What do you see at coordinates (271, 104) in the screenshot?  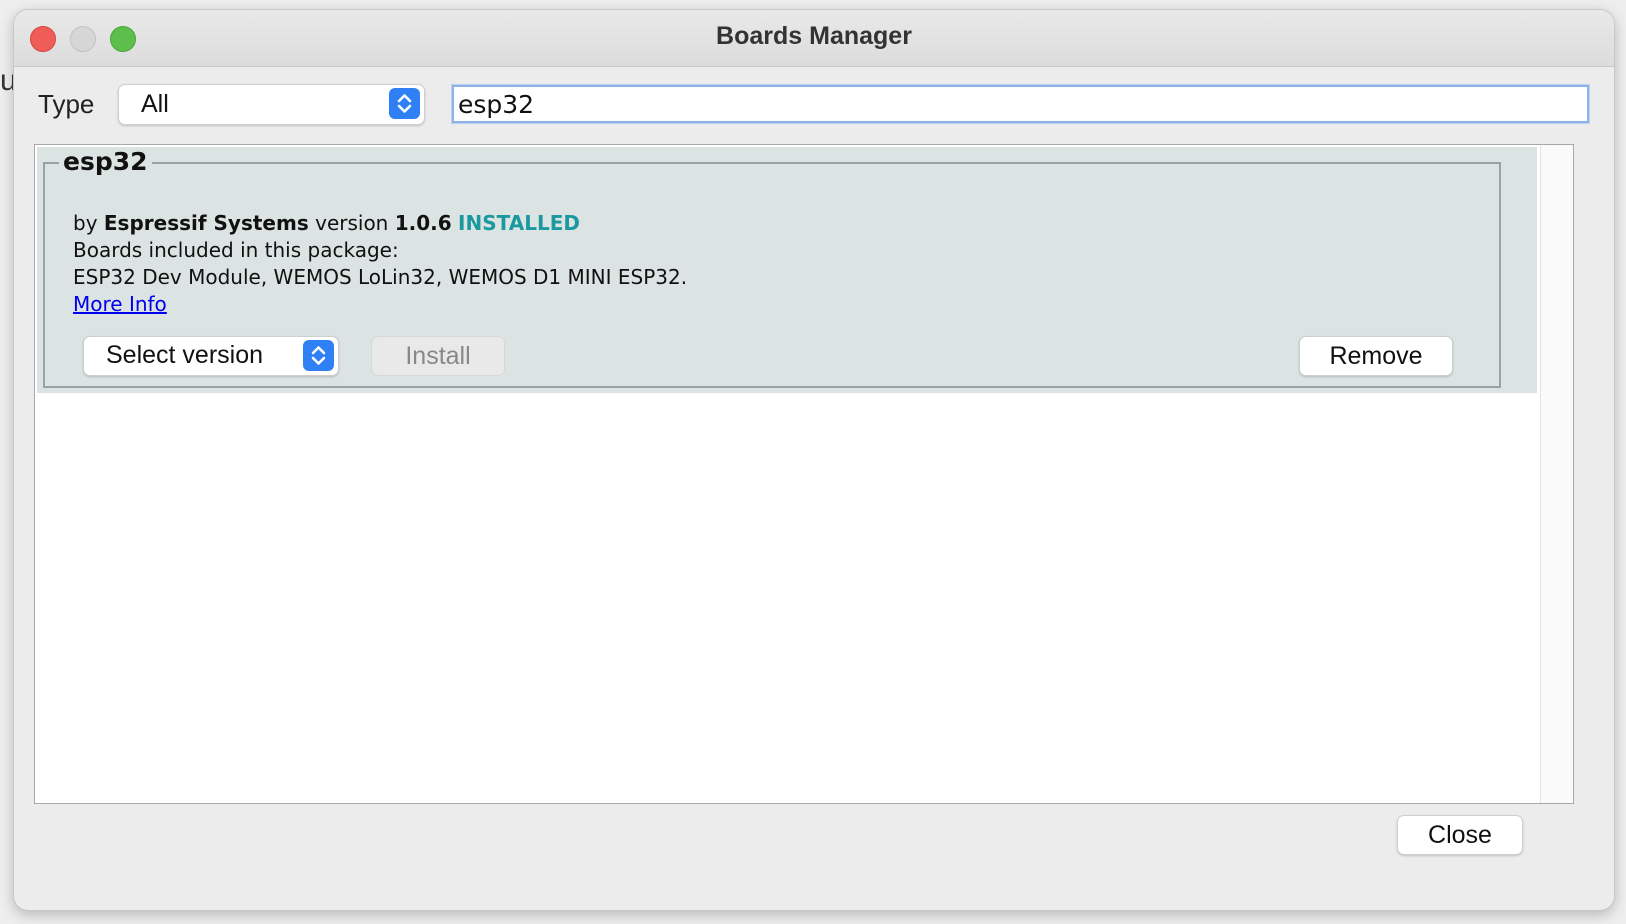 I see `type-select: All` at bounding box center [271, 104].